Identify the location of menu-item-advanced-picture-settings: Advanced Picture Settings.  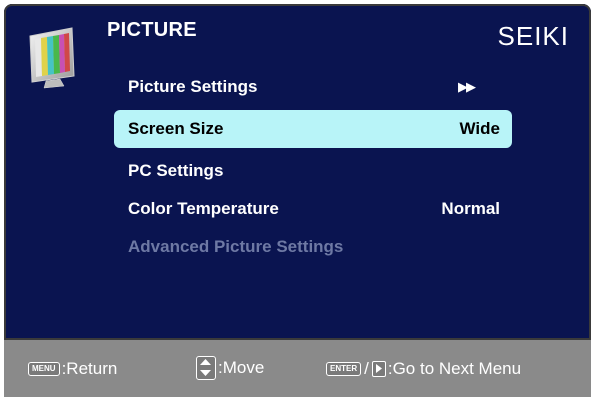
(313, 247).